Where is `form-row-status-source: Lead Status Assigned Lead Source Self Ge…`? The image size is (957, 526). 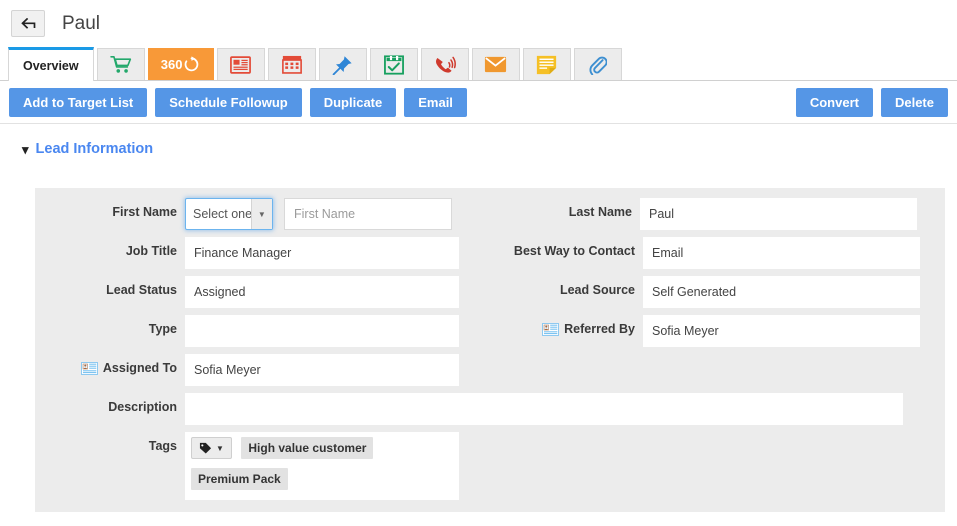 form-row-status-source: Lead Status Assigned Lead Source Self Ge… is located at coordinates (490, 292).